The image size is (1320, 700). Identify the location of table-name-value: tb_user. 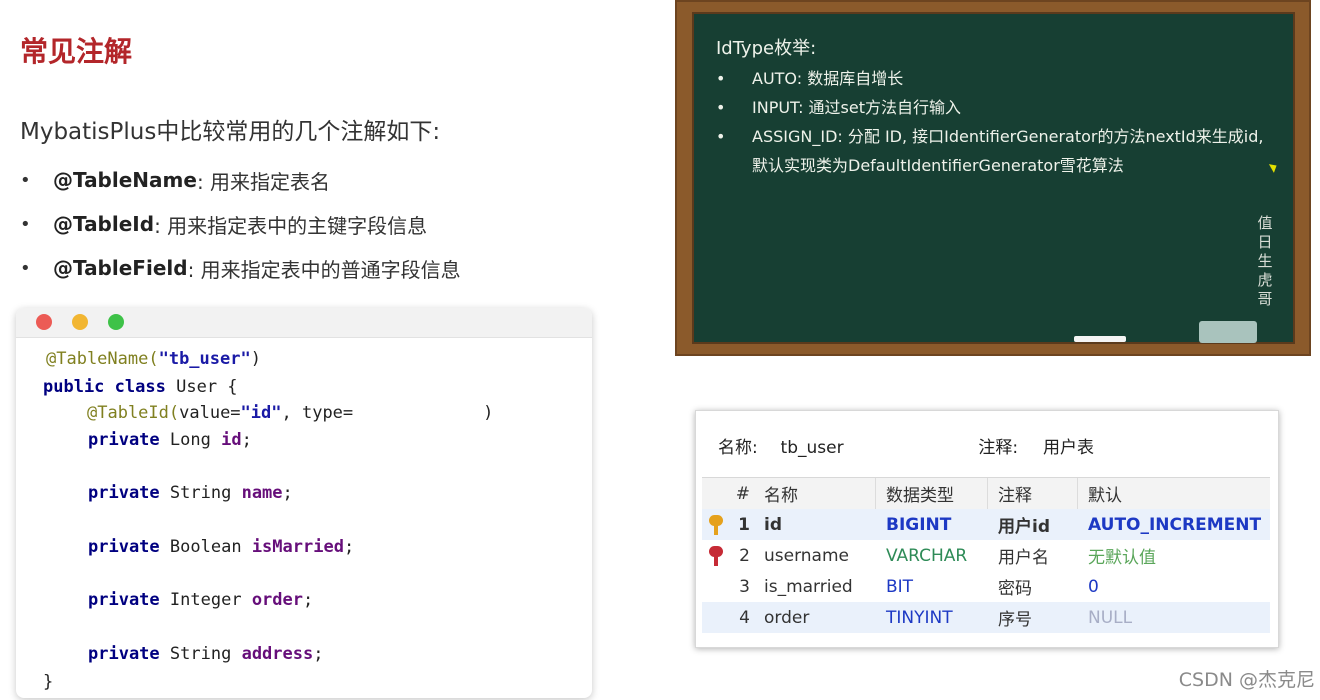
(812, 448).